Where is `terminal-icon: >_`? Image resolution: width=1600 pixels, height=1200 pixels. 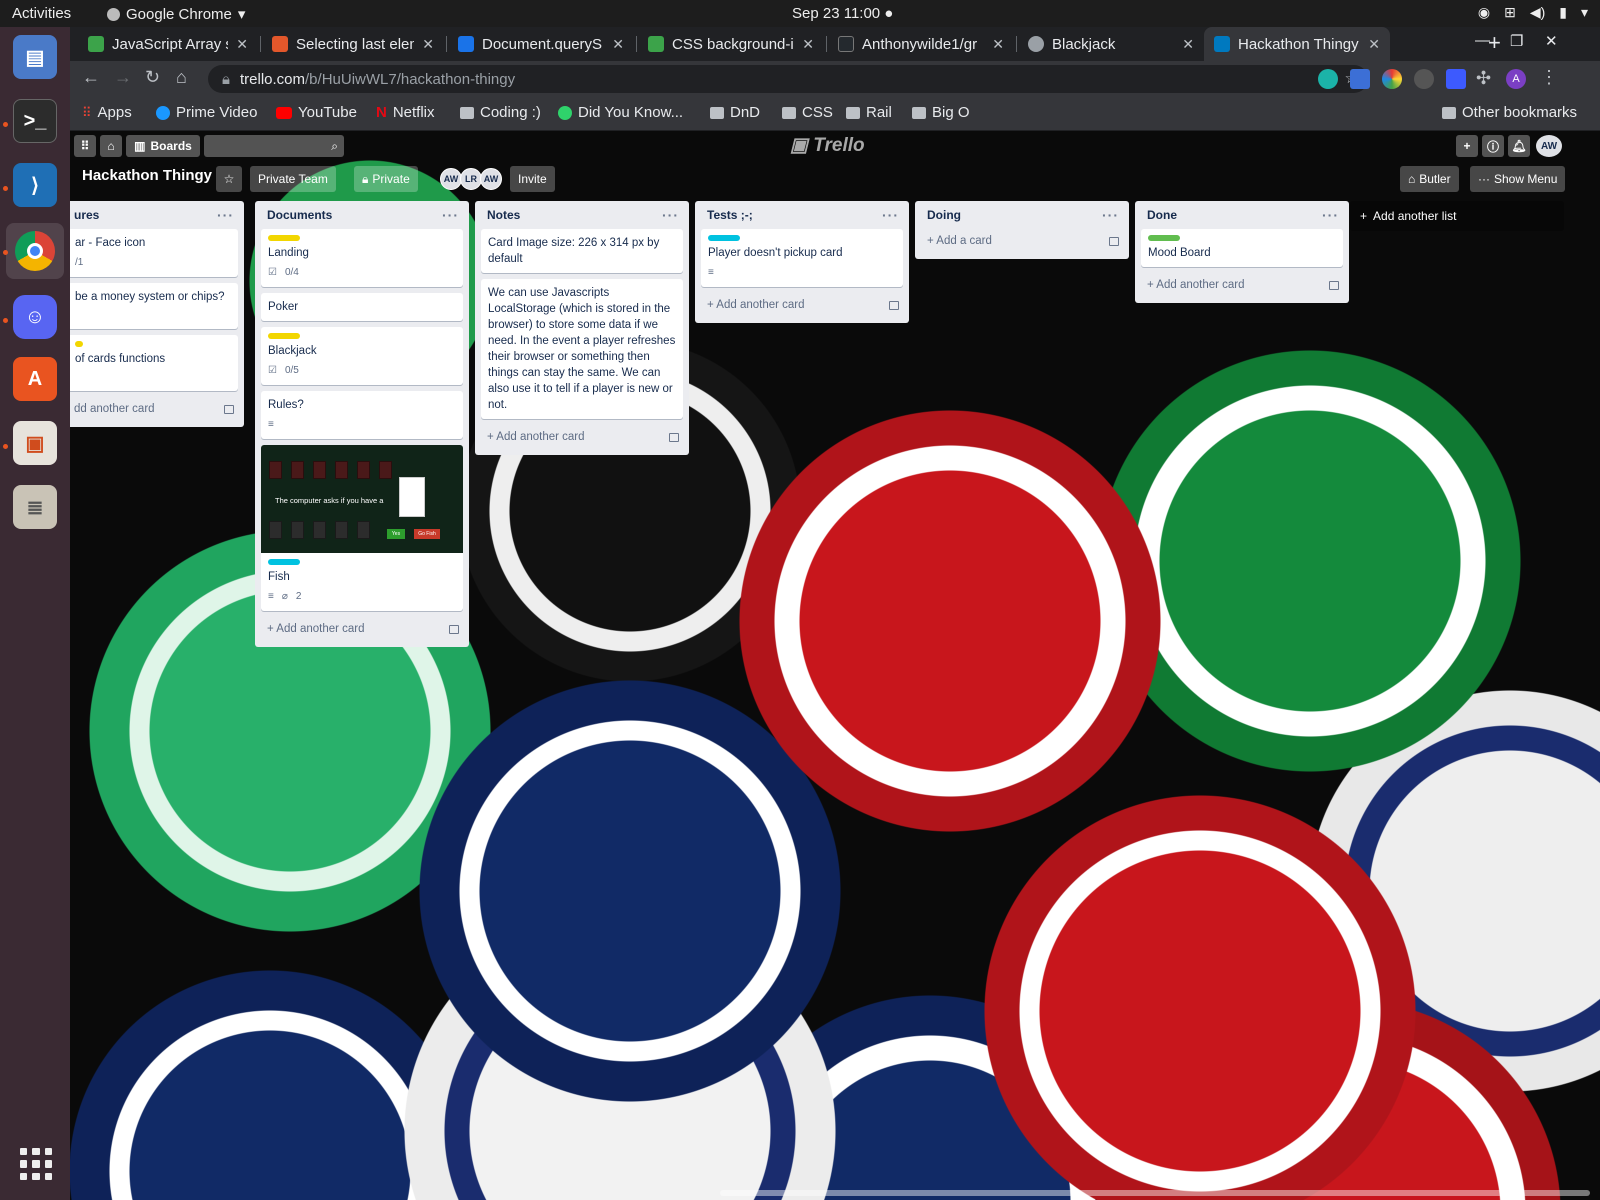
terminal-icon: >_ is located at coordinates (35, 121).